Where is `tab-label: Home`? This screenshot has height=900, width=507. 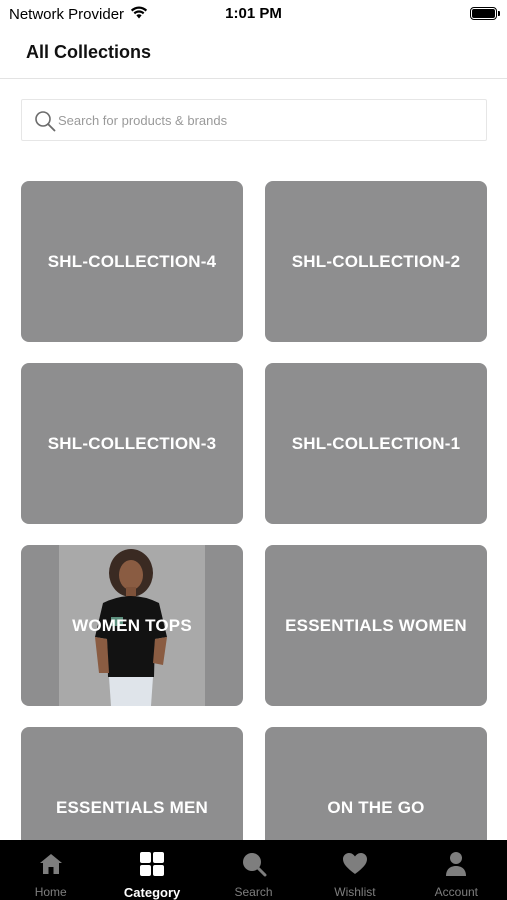
tab-label: Home is located at coordinates (50, 892).